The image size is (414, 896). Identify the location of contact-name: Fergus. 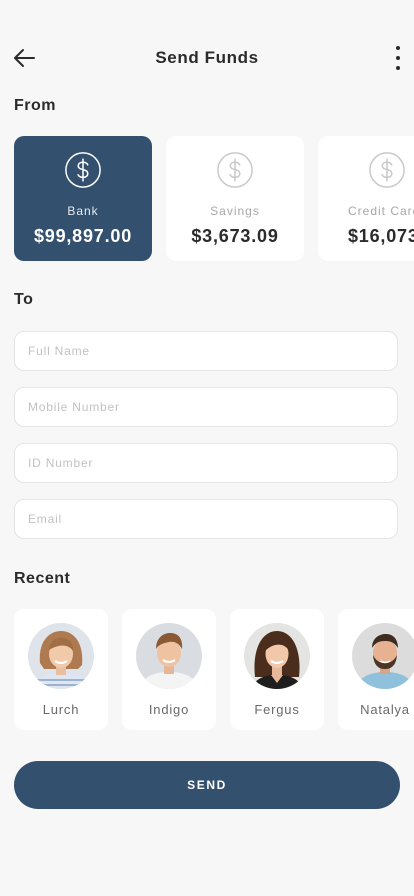
(277, 709).